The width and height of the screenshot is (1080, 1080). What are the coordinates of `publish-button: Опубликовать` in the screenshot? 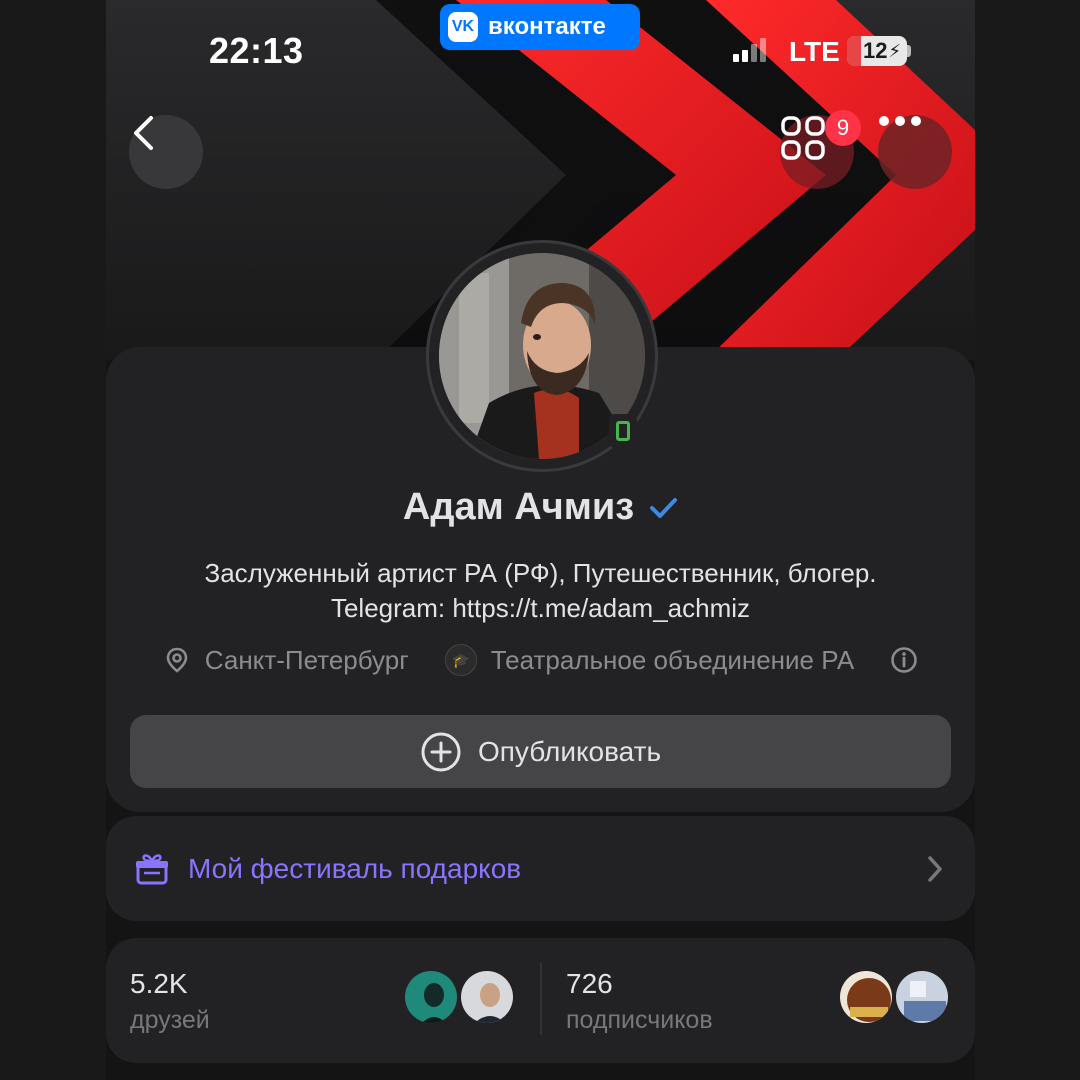 It's located at (540, 751).